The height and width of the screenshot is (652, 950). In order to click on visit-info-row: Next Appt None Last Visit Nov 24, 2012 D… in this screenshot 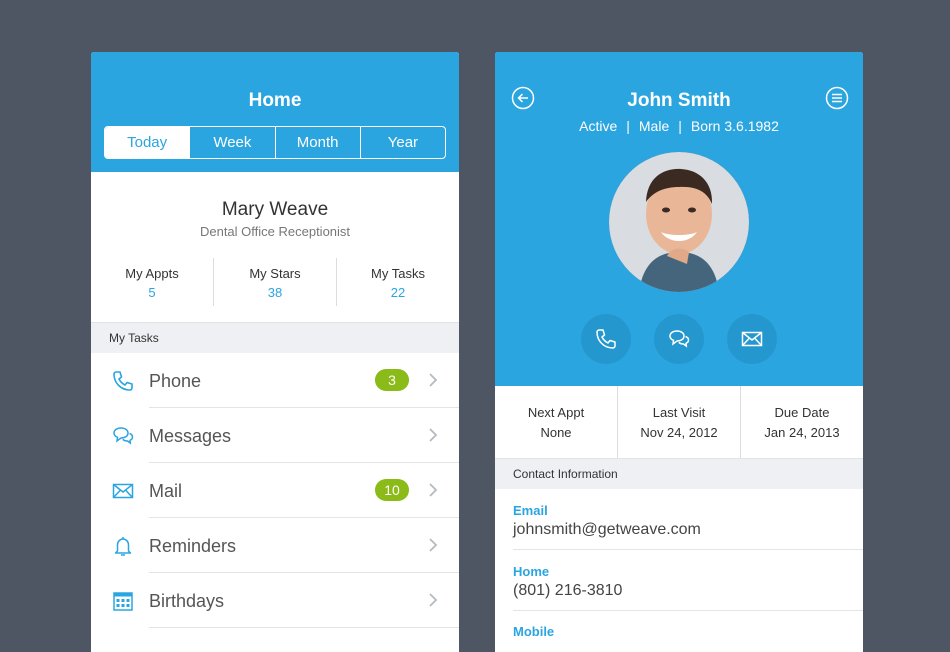, I will do `click(679, 422)`.